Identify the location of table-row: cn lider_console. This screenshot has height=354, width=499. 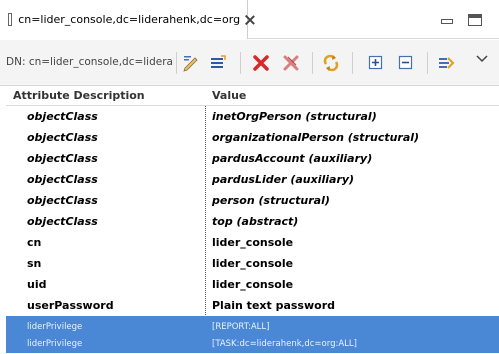
(252, 242).